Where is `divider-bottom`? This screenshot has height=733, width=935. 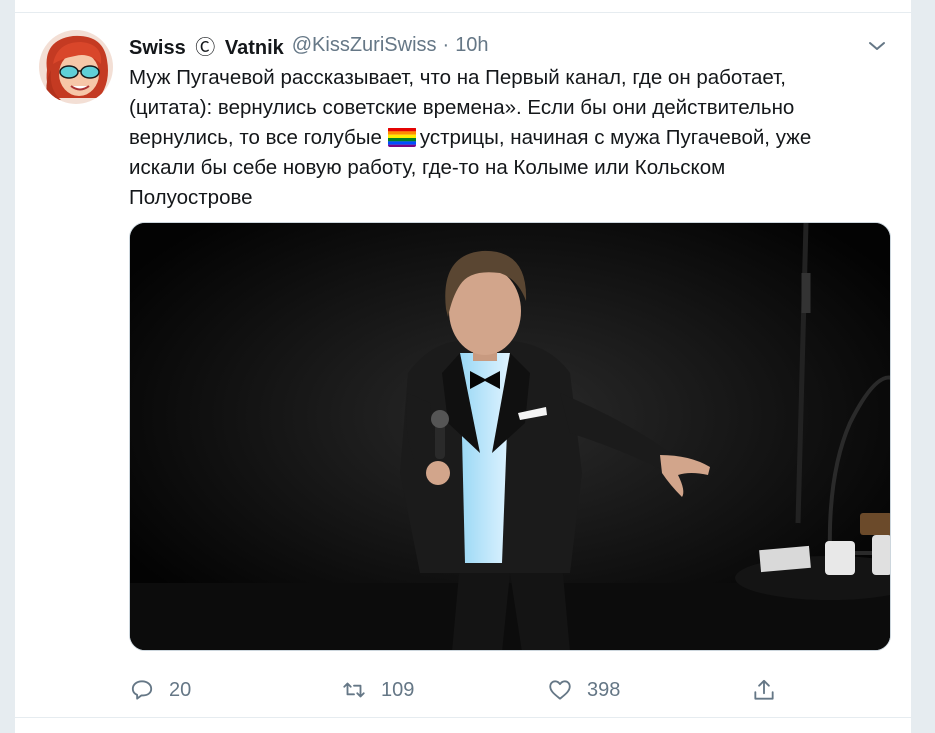 divider-bottom is located at coordinates (463, 717).